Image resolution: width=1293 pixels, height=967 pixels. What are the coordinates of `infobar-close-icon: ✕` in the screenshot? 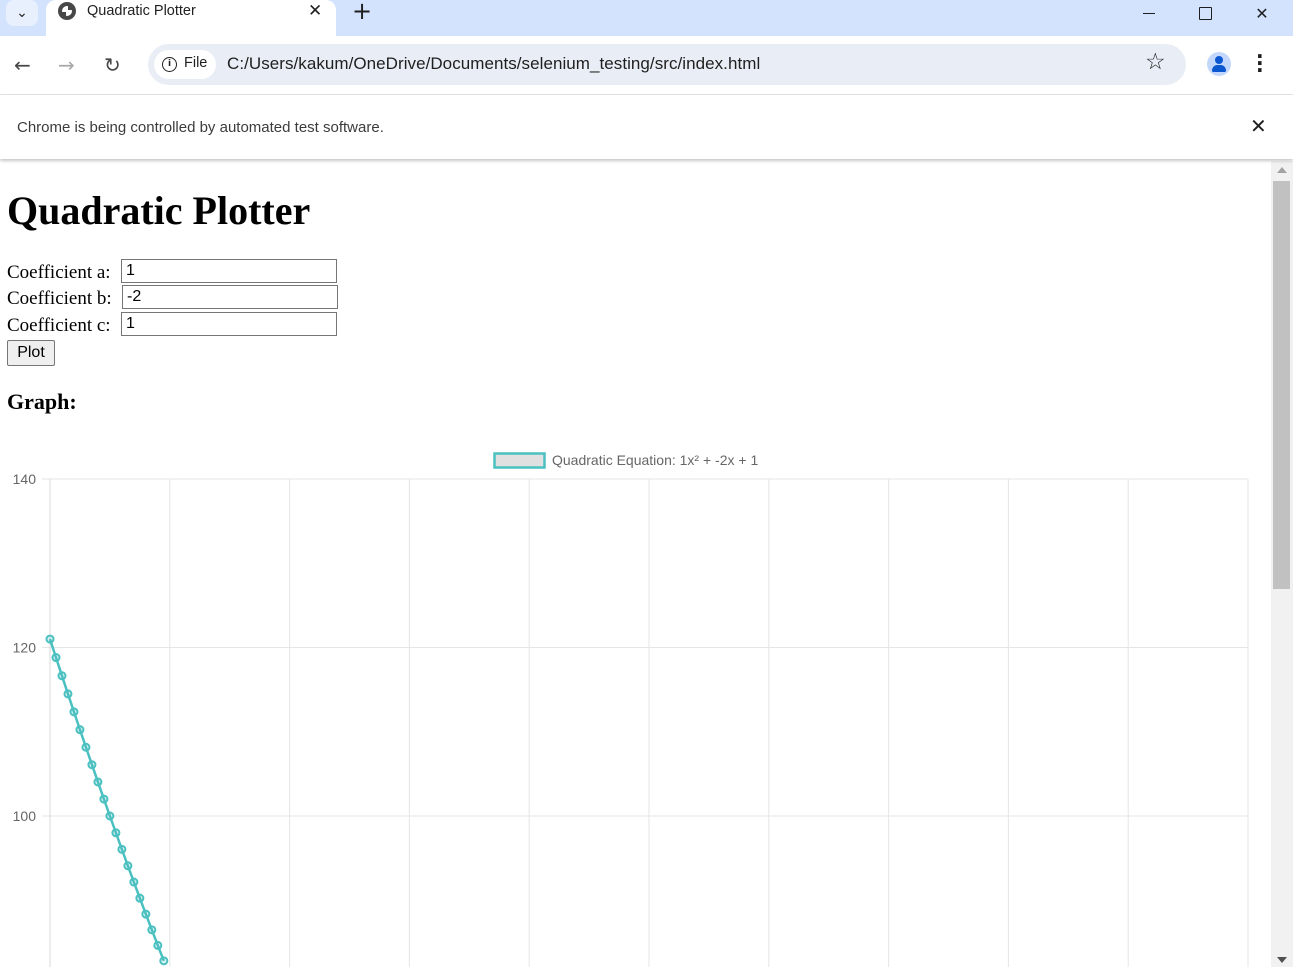 It's located at (1258, 126).